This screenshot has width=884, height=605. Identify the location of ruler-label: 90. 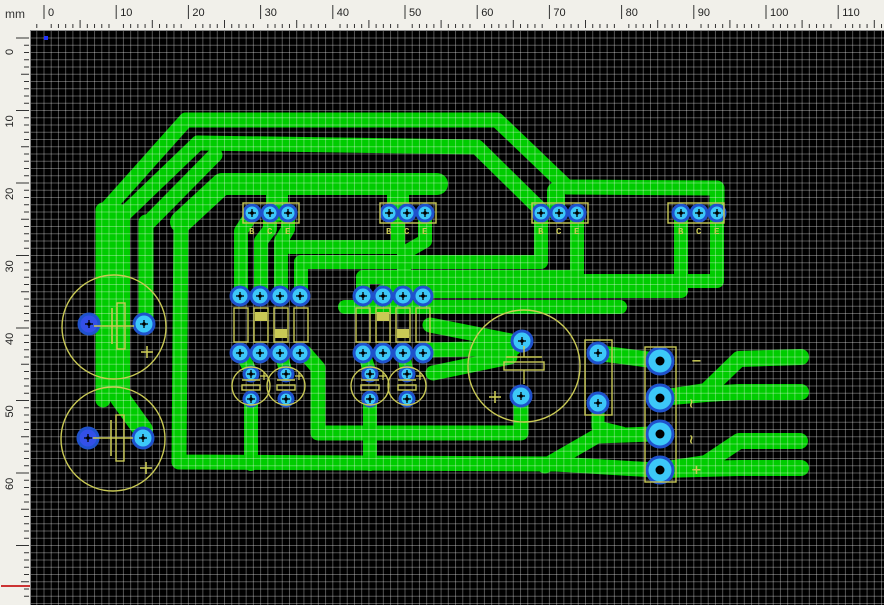
(704, 13).